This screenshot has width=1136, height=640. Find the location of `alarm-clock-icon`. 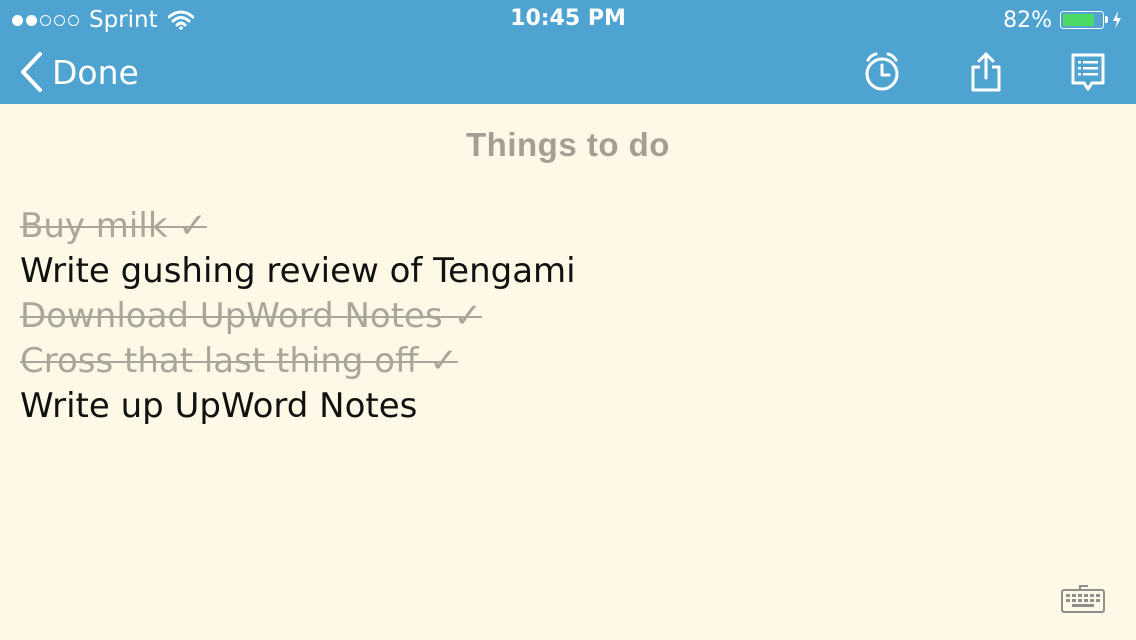

alarm-clock-icon is located at coordinates (882, 71).